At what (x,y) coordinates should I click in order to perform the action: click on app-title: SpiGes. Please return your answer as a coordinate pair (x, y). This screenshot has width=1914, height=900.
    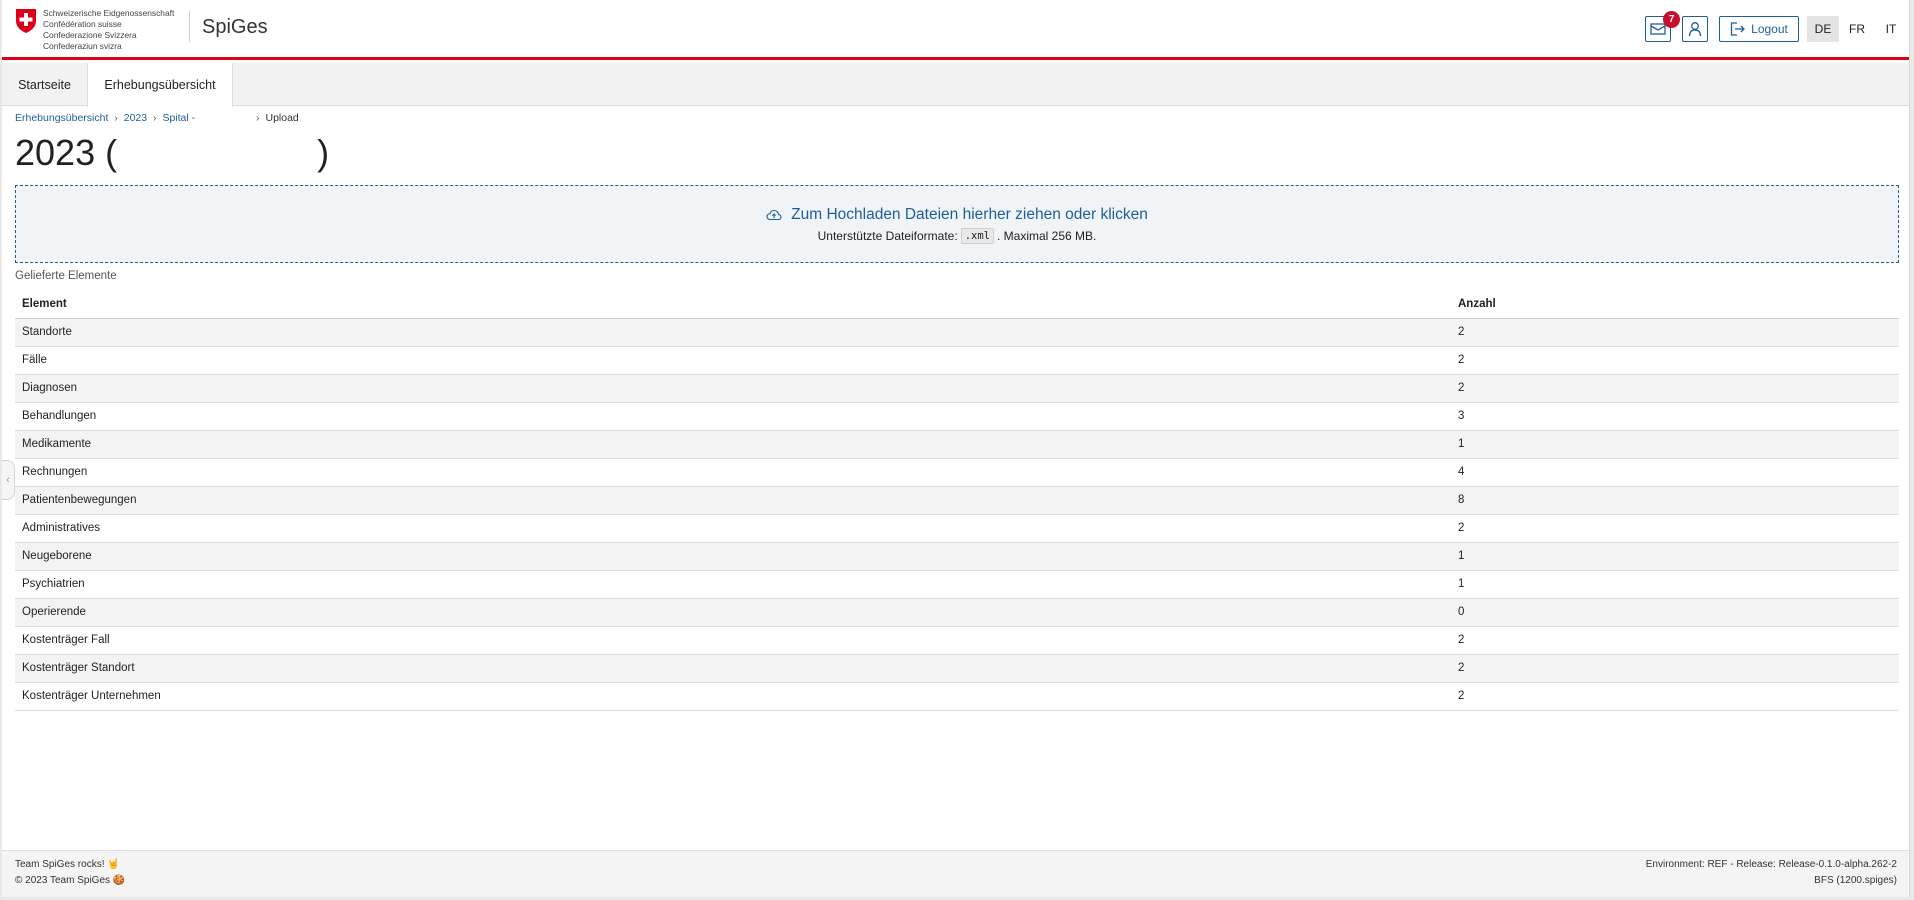
    Looking at the image, I should click on (235, 27).